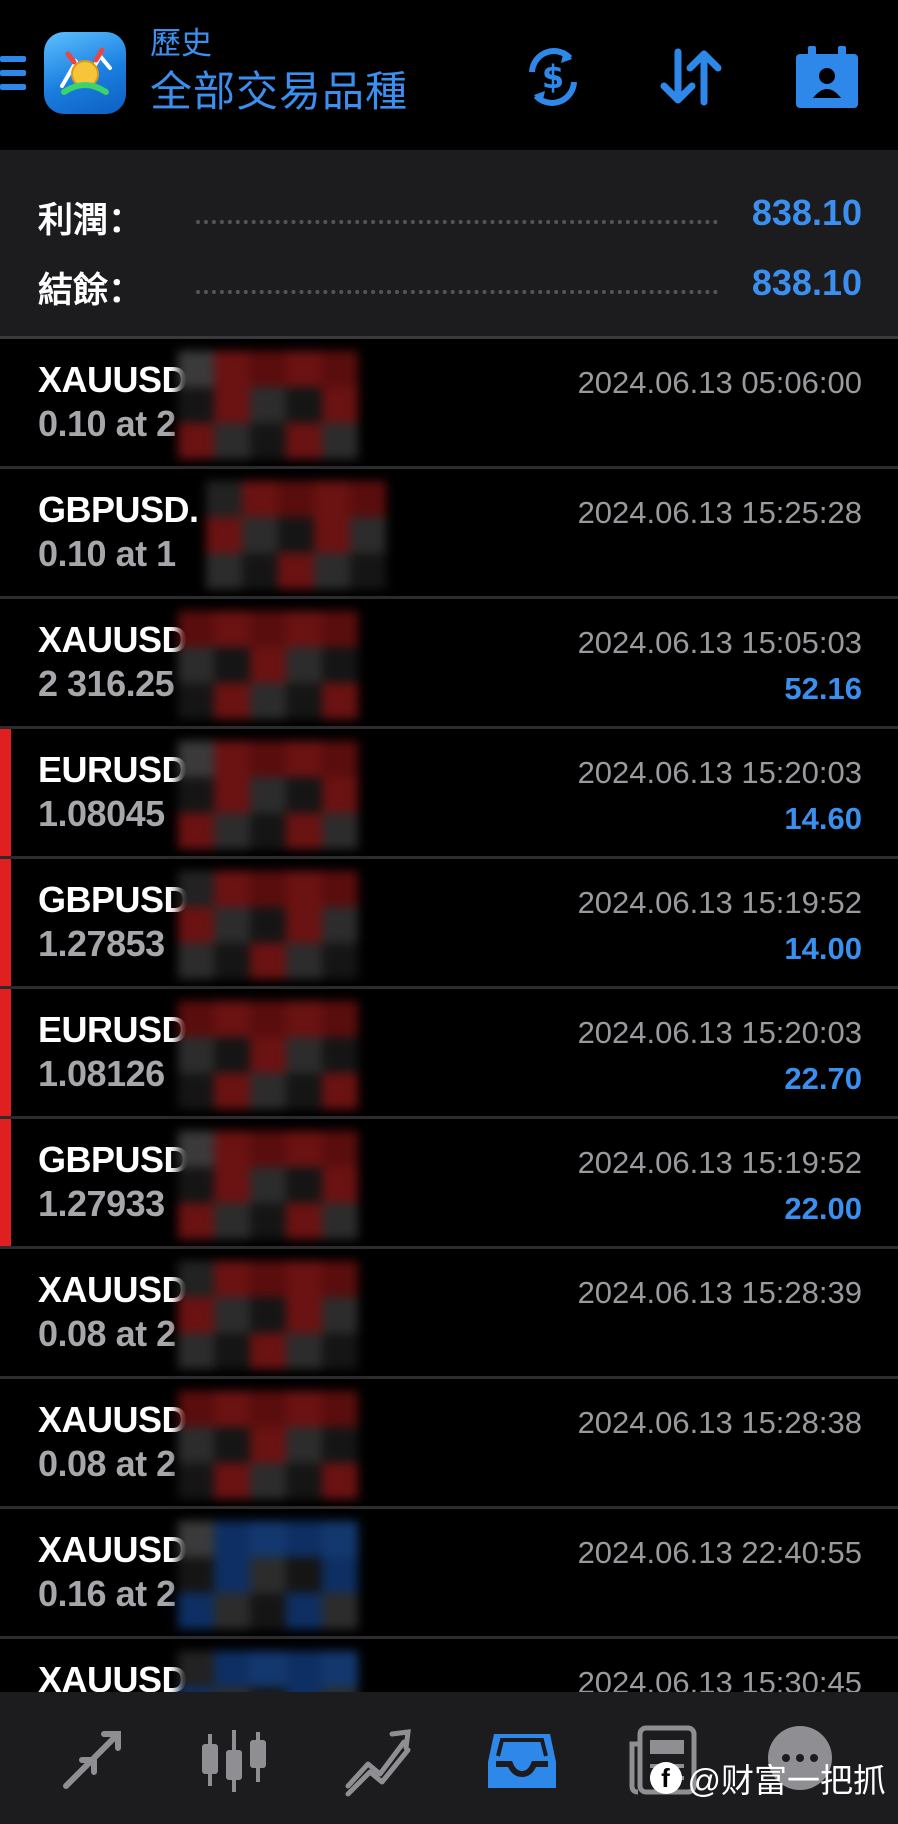 This screenshot has width=898, height=1824. Describe the element at coordinates (806, 212) in the screenshot. I see `profit-value: 838.10` at that location.